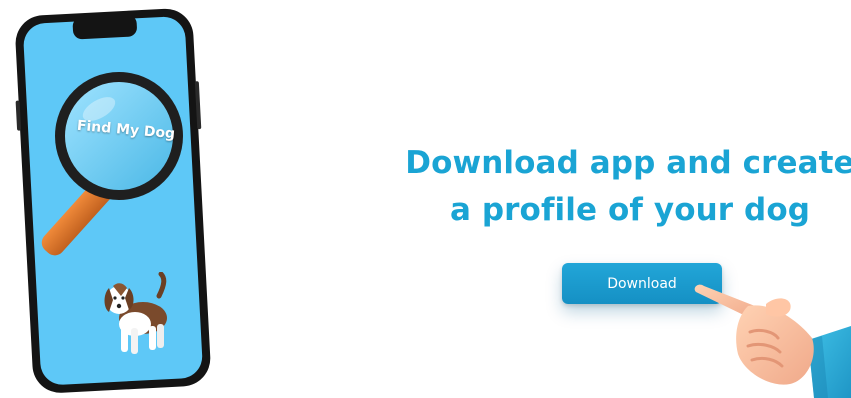 This screenshot has height=398, width=851. What do you see at coordinates (630, 209) in the screenshot?
I see `headline-line-2: a profile of your dog` at bounding box center [630, 209].